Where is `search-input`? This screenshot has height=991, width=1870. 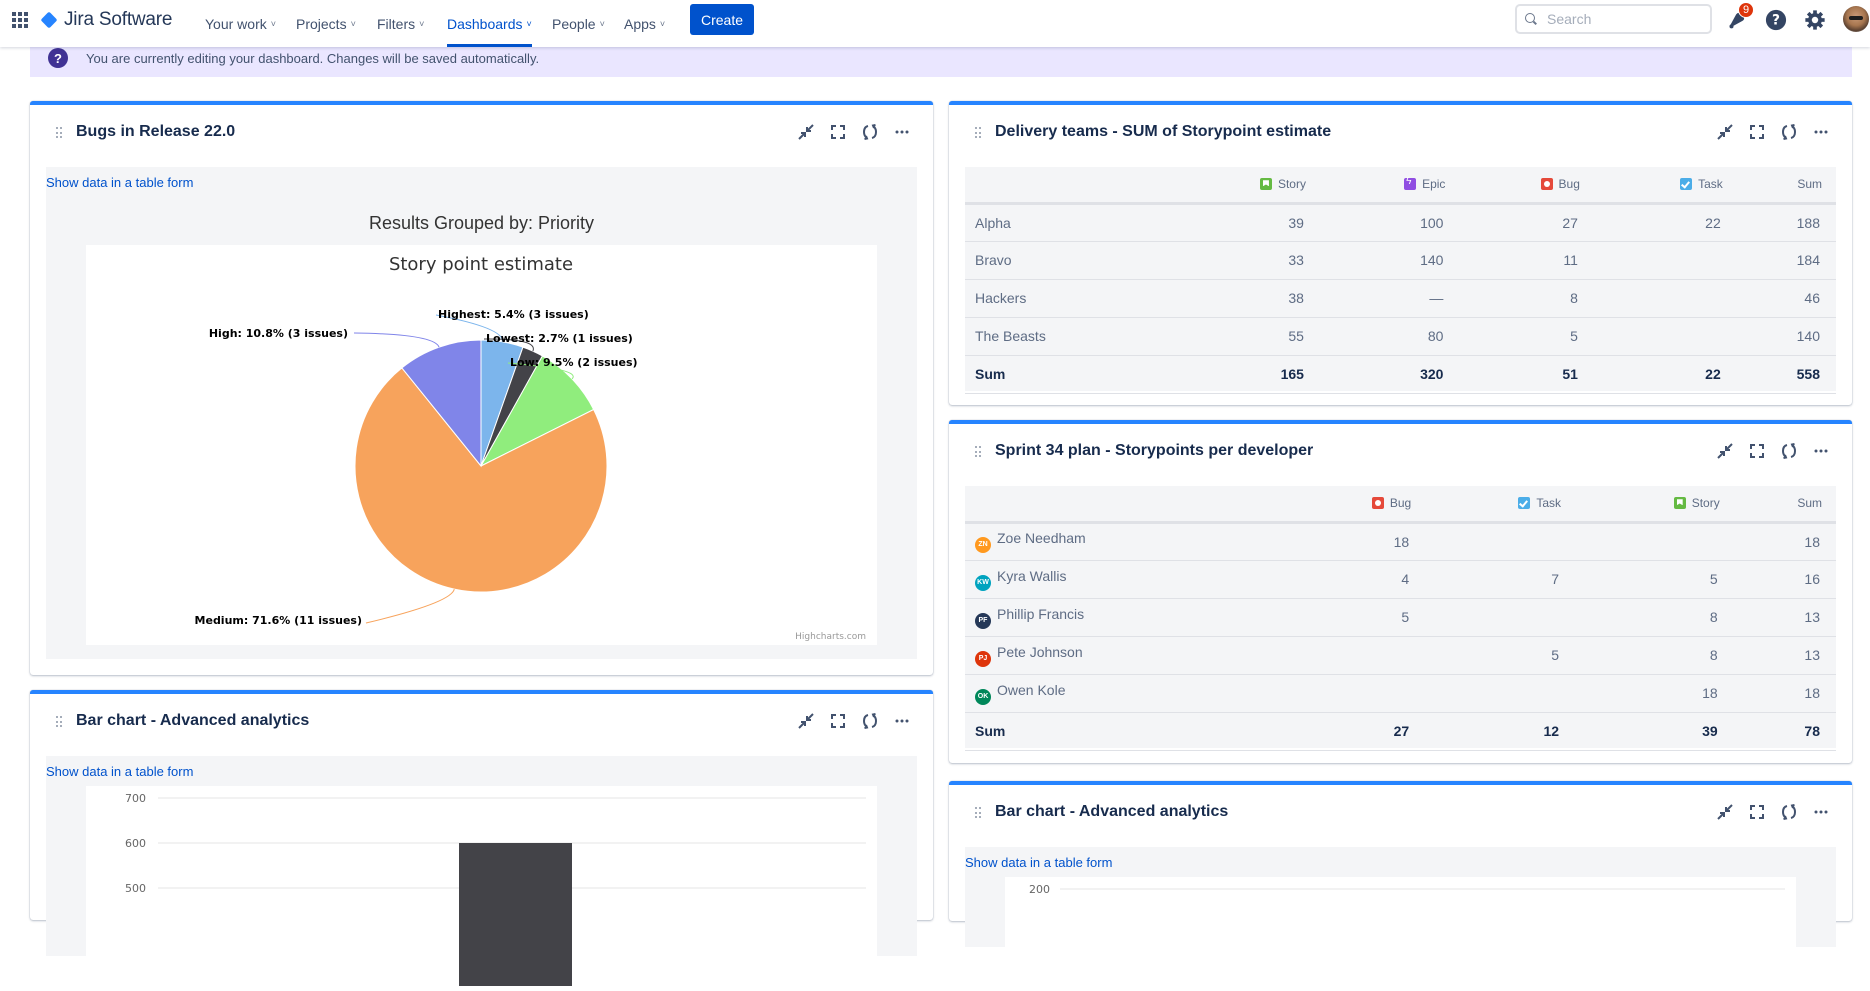 search-input is located at coordinates (1622, 19).